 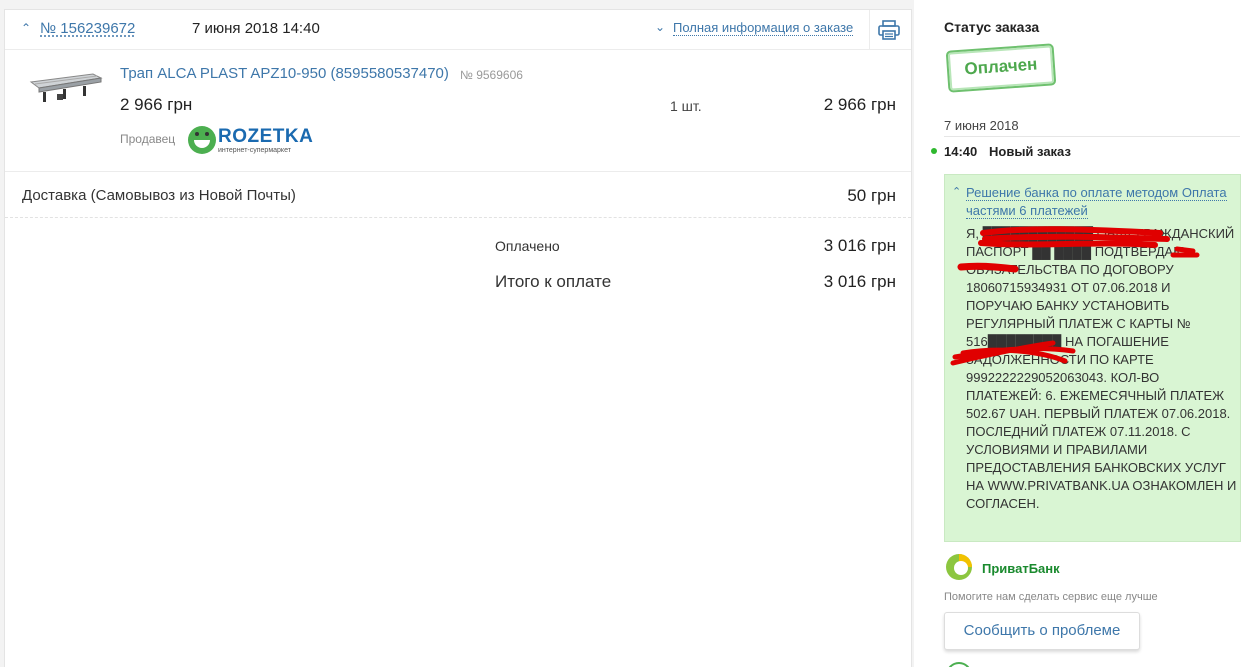 What do you see at coordinates (859, 245) in the screenshot?
I see `paid-value: 3 016 грн` at bounding box center [859, 245].